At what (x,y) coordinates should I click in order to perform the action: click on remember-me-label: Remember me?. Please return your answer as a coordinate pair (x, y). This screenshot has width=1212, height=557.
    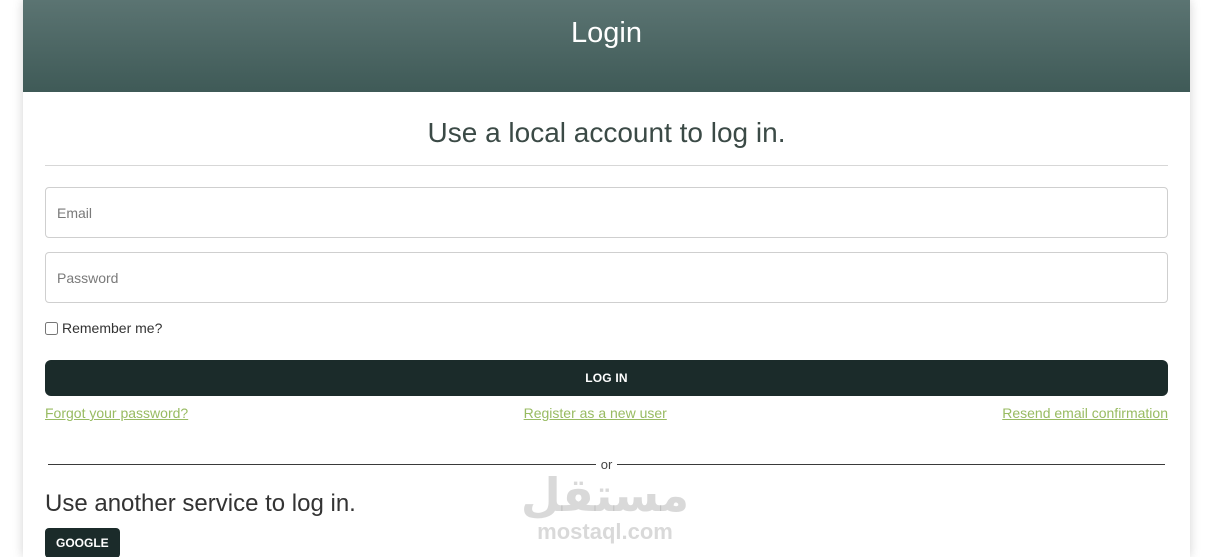
    Looking at the image, I should click on (112, 328).